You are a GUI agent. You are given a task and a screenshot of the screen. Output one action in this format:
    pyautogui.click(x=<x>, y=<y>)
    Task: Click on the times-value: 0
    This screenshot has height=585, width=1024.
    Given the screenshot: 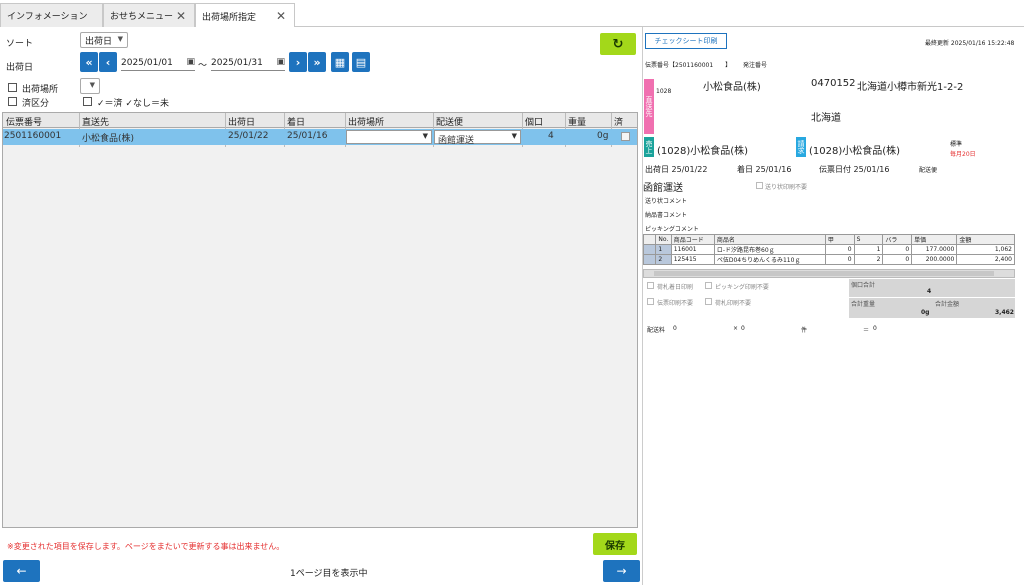 What is the action you would take?
    pyautogui.click(x=743, y=328)
    